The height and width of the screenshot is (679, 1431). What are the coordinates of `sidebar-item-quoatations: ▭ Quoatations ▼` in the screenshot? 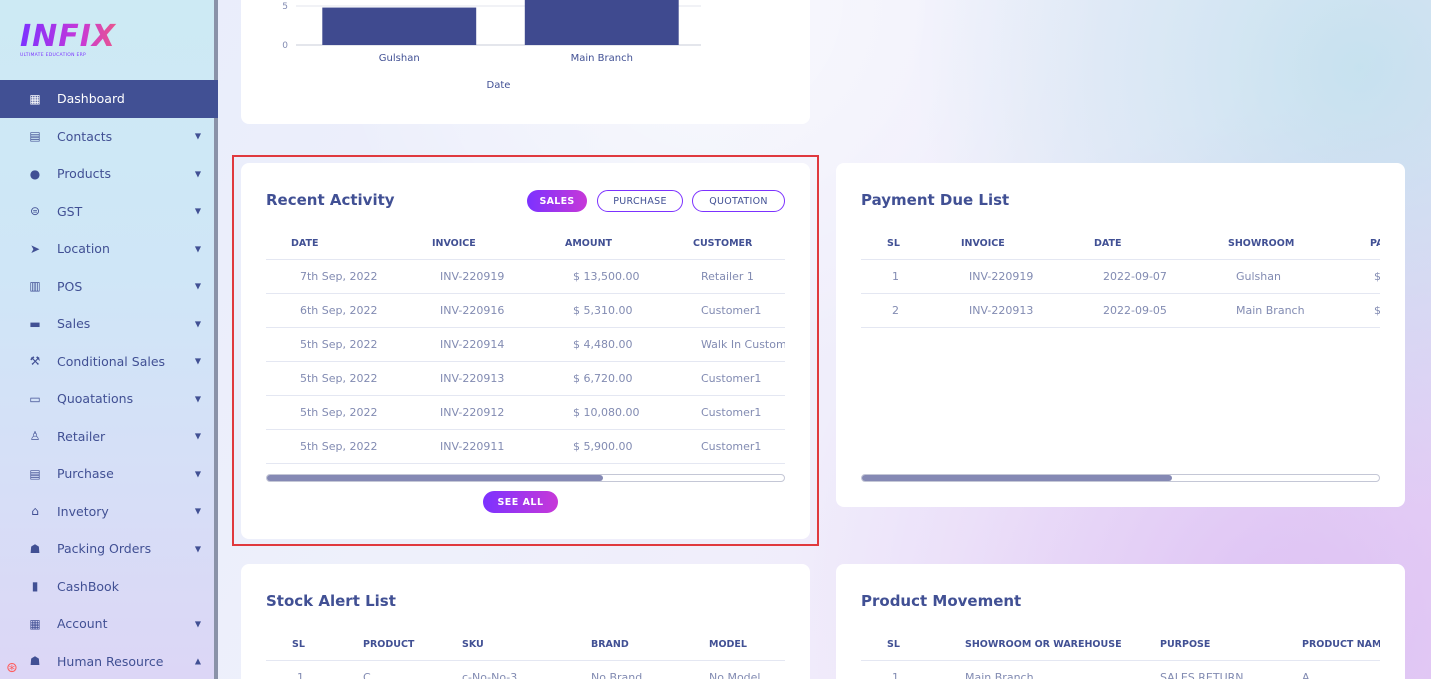 It's located at (109, 399).